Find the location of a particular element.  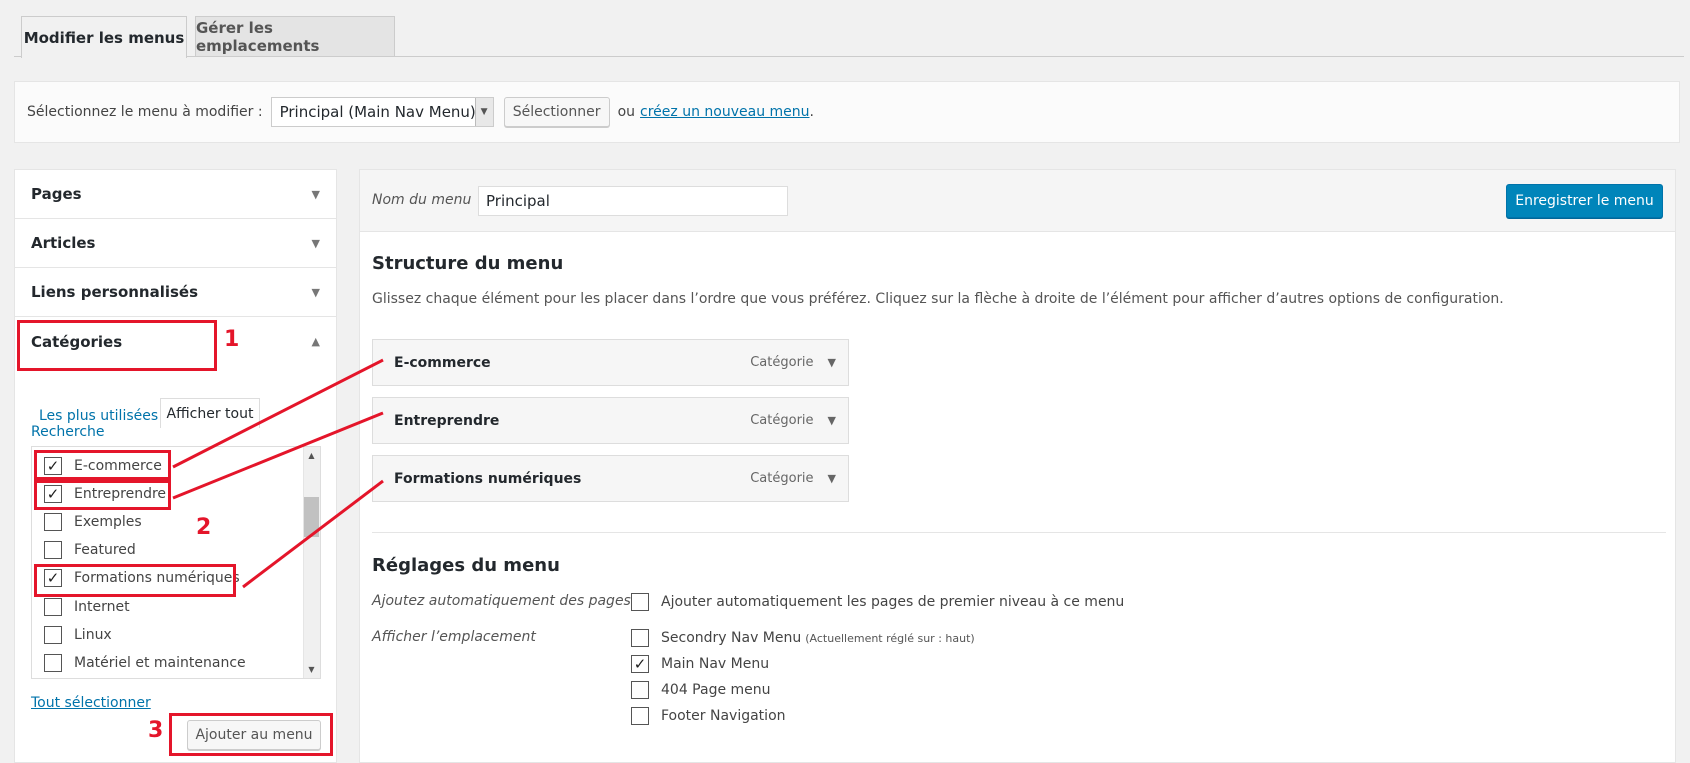

annotation-highlight-formations is located at coordinates (135, 580).